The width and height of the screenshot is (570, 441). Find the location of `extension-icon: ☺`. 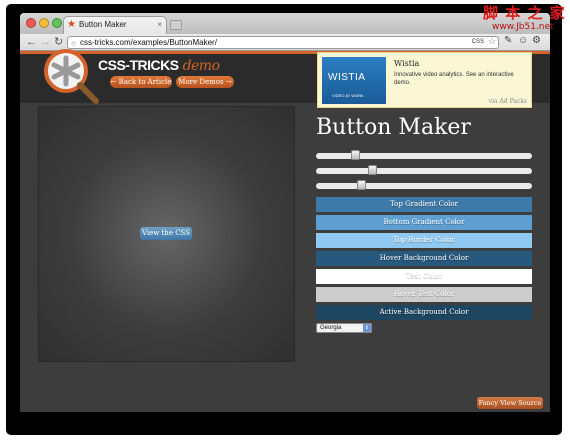

extension-icon: ☺ is located at coordinates (523, 40).